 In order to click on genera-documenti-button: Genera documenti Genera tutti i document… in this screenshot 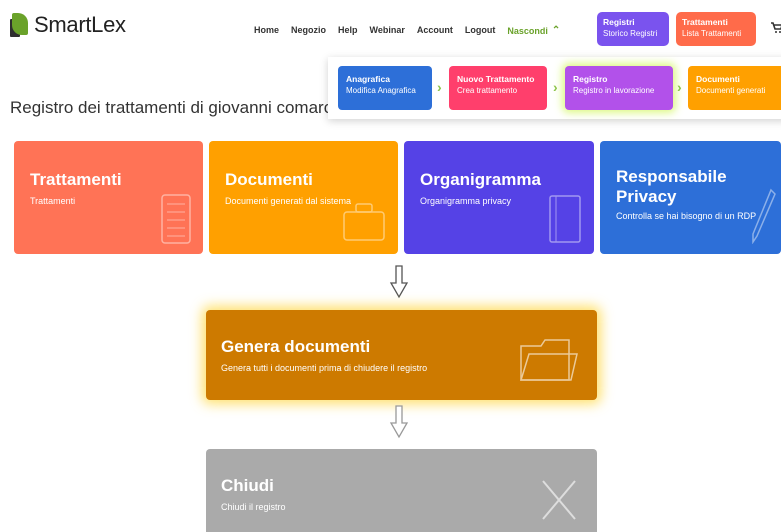, I will do `click(401, 355)`.